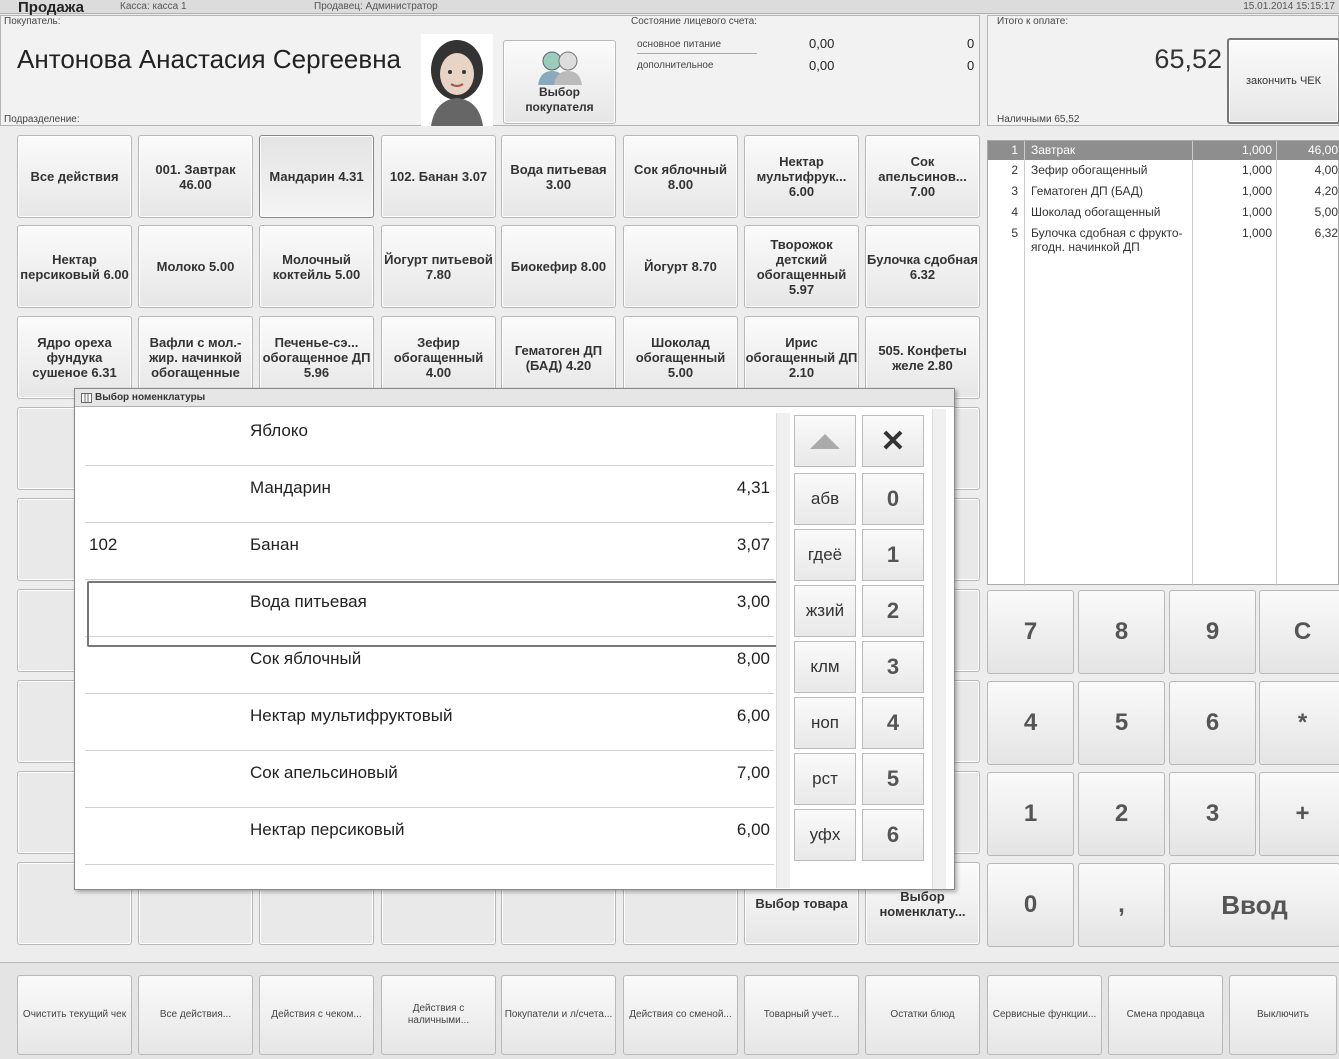  Describe the element at coordinates (1121, 723) in the screenshot. I see `key-5: 5` at that location.